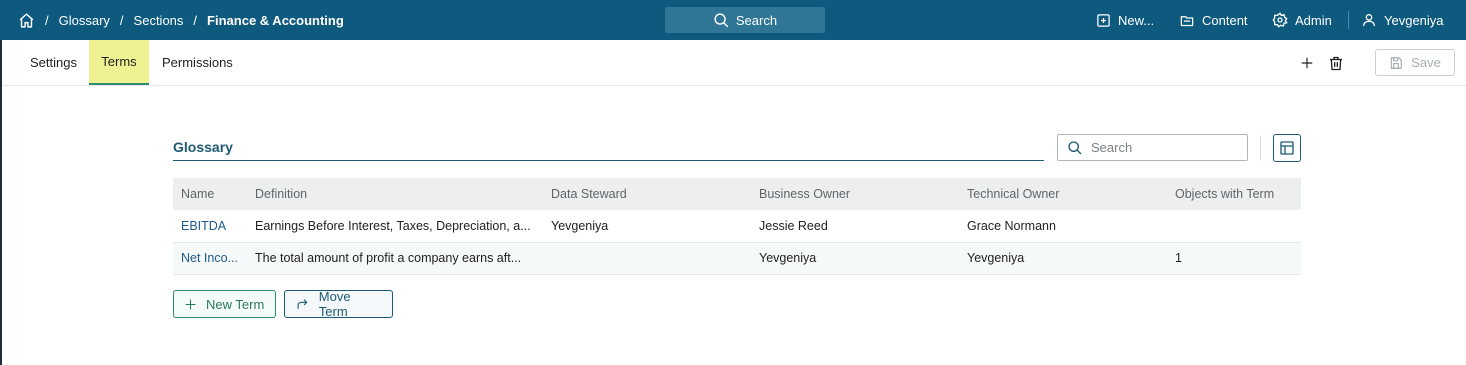 The height and width of the screenshot is (365, 1466). Describe the element at coordinates (1063, 258) in the screenshot. I see `term-technical-owner: Yevgeniya` at that location.